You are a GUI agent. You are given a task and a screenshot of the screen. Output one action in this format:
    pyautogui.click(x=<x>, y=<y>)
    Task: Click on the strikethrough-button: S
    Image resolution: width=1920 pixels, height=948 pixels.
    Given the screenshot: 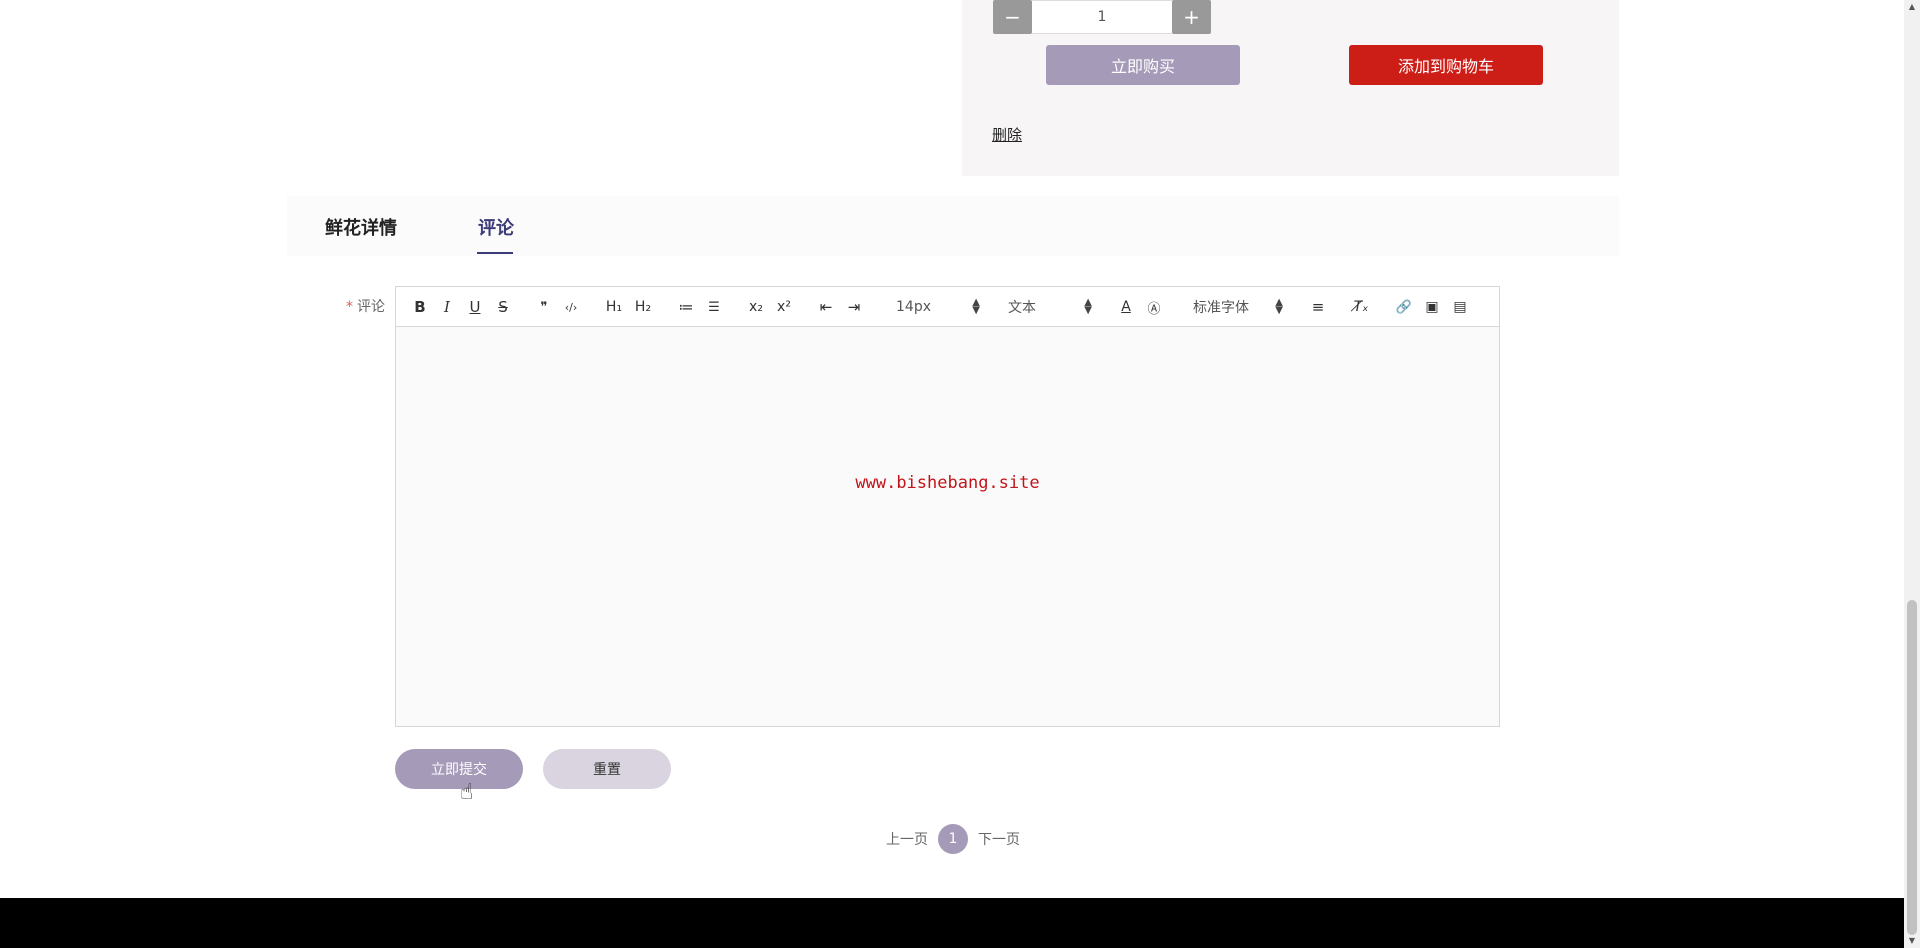 What is the action you would take?
    pyautogui.click(x=503, y=307)
    